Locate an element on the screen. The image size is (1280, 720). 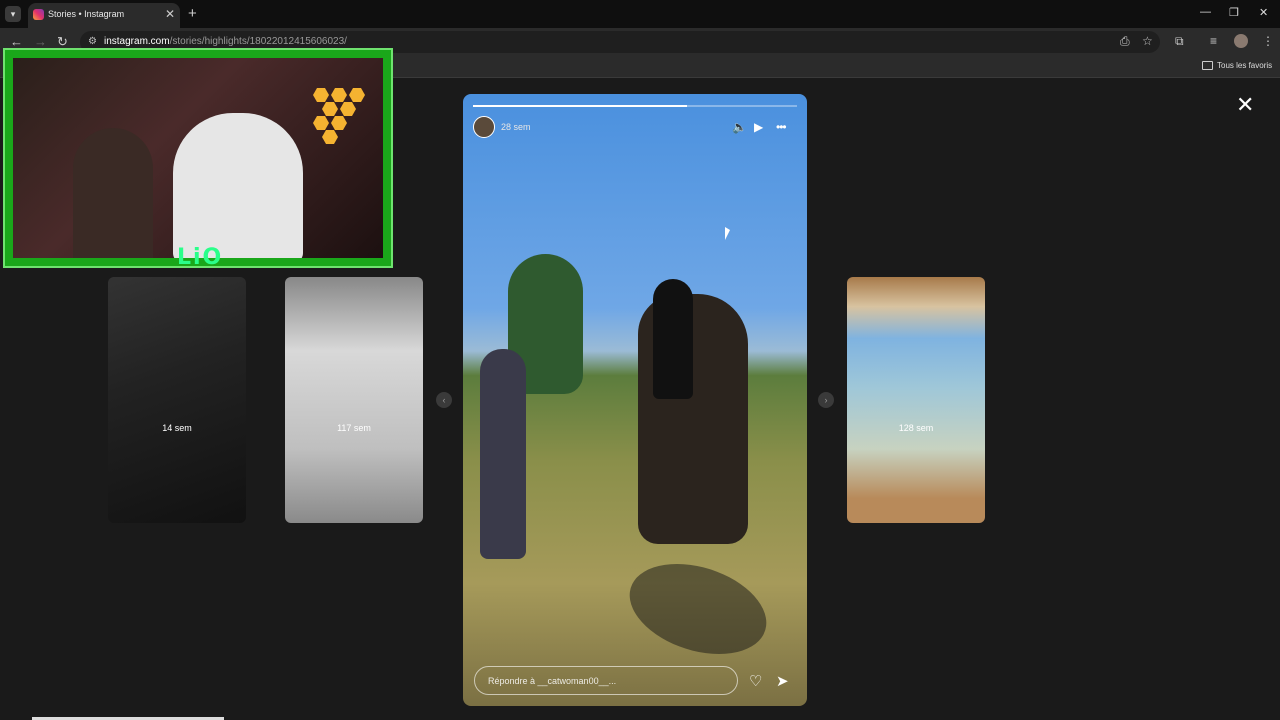
tab-close-icon: ✕ is located at coordinates (170, 14).